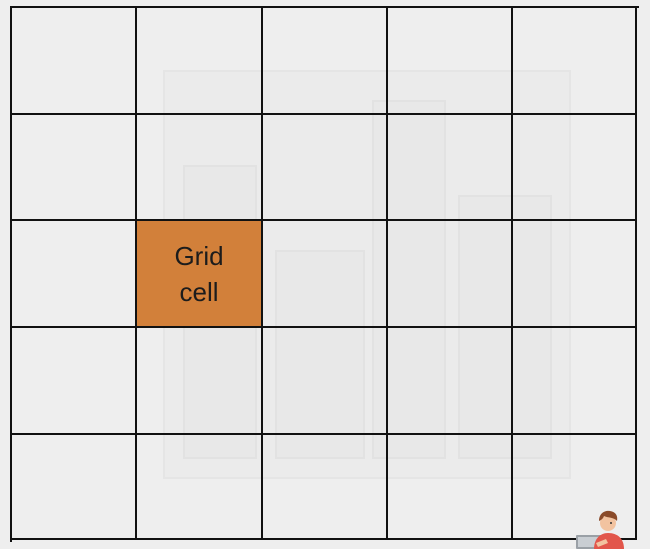  What do you see at coordinates (325, 61) in the screenshot?
I see `grid-cell-r1-c3` at bounding box center [325, 61].